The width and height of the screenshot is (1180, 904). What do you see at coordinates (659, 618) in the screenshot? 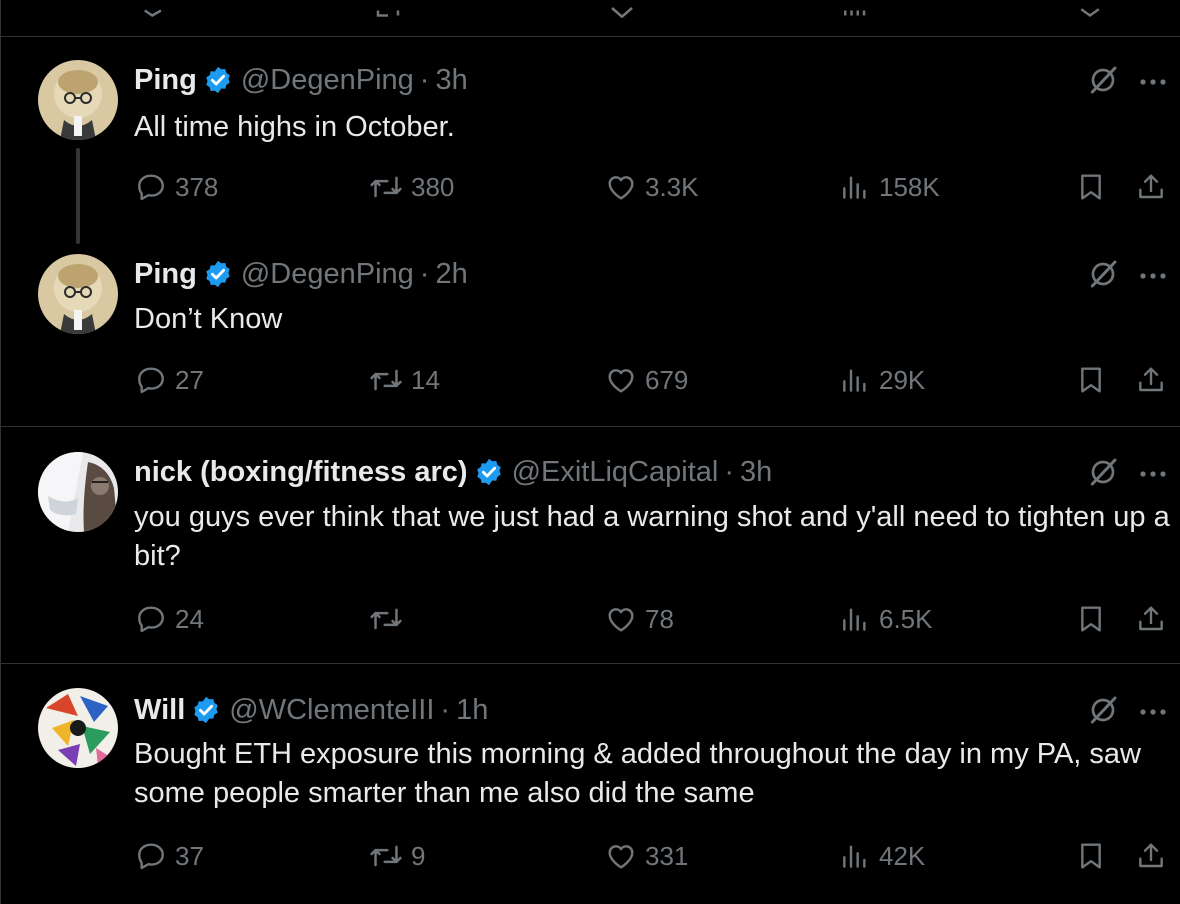
I see `like-count: 78` at bounding box center [659, 618].